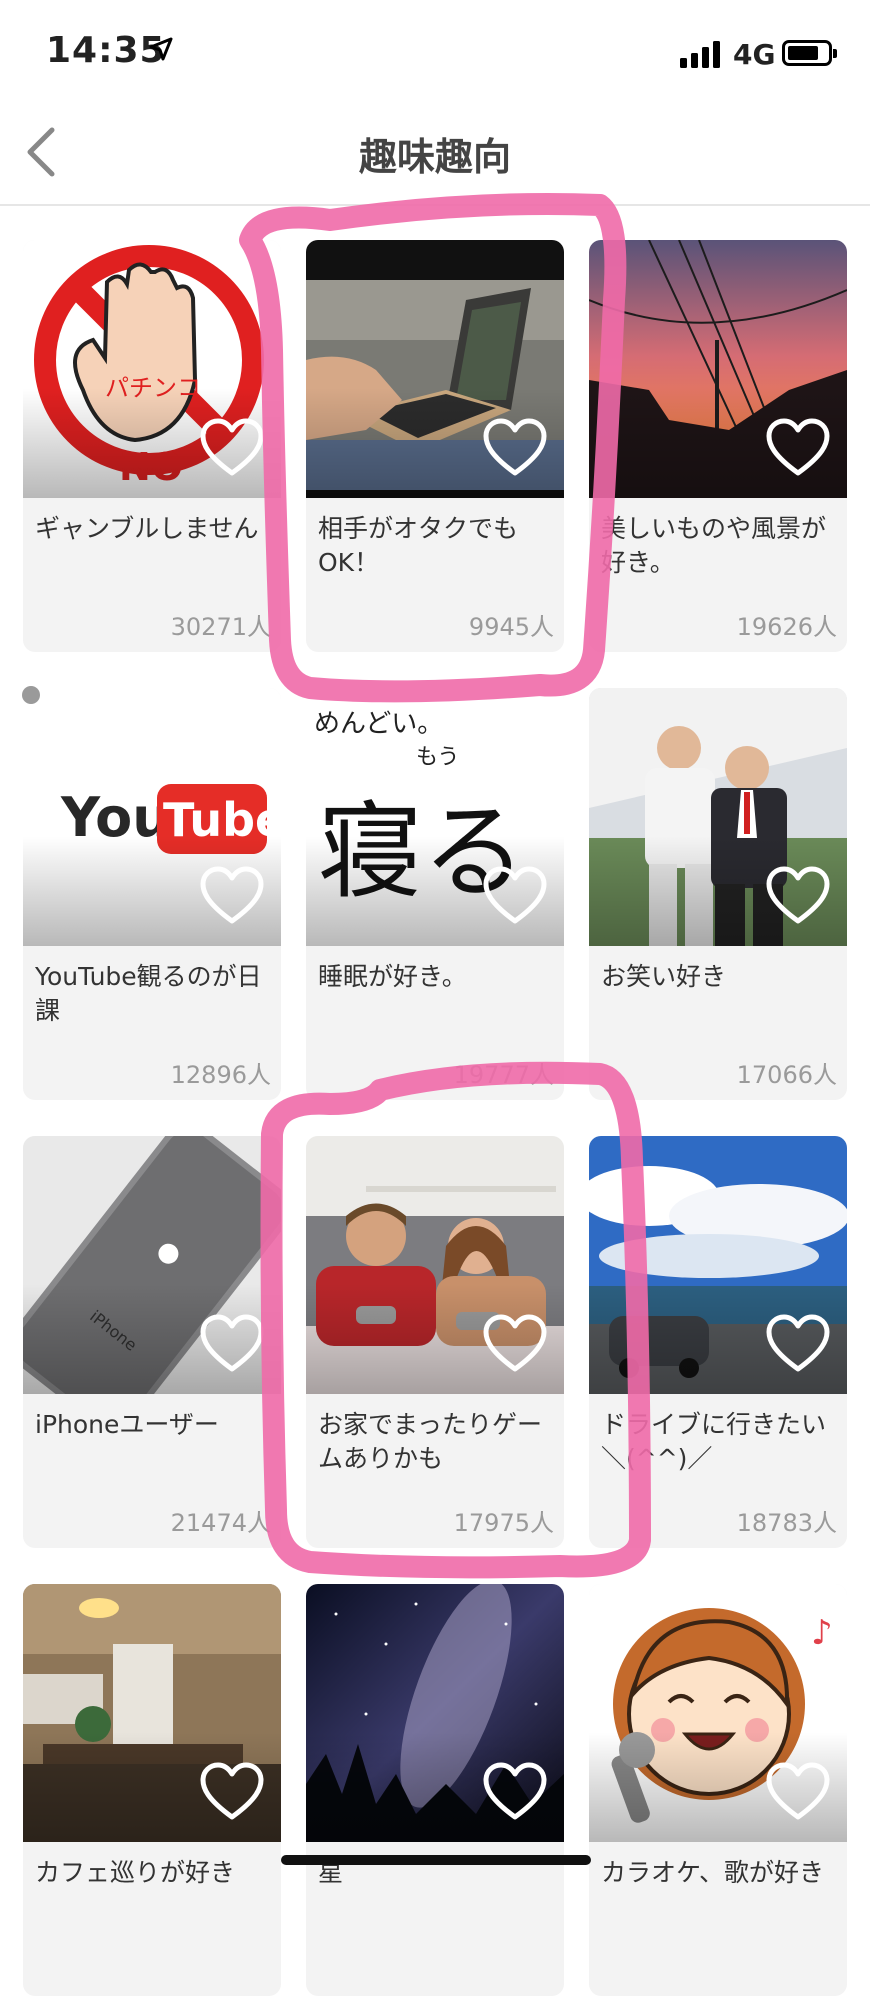 This screenshot has height=1996, width=870. Describe the element at coordinates (435, 446) in the screenshot. I see `interest-card: 相手がオタクでもOK！ 9945人` at that location.